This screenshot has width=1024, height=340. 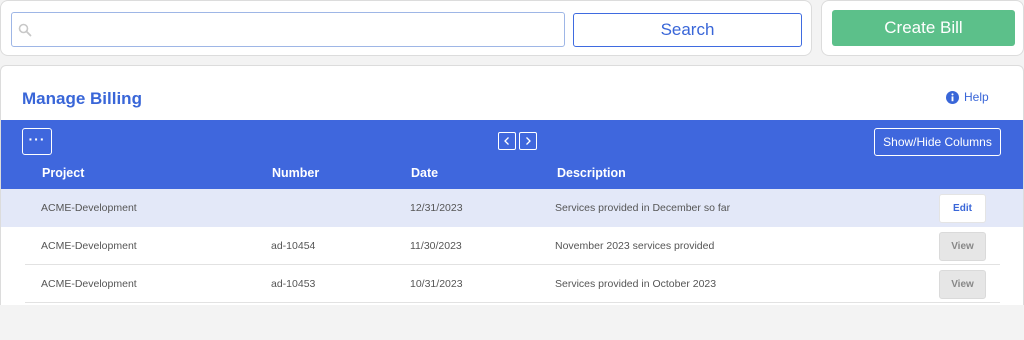 I want to click on scroll-left-button, so click(x=507, y=141).